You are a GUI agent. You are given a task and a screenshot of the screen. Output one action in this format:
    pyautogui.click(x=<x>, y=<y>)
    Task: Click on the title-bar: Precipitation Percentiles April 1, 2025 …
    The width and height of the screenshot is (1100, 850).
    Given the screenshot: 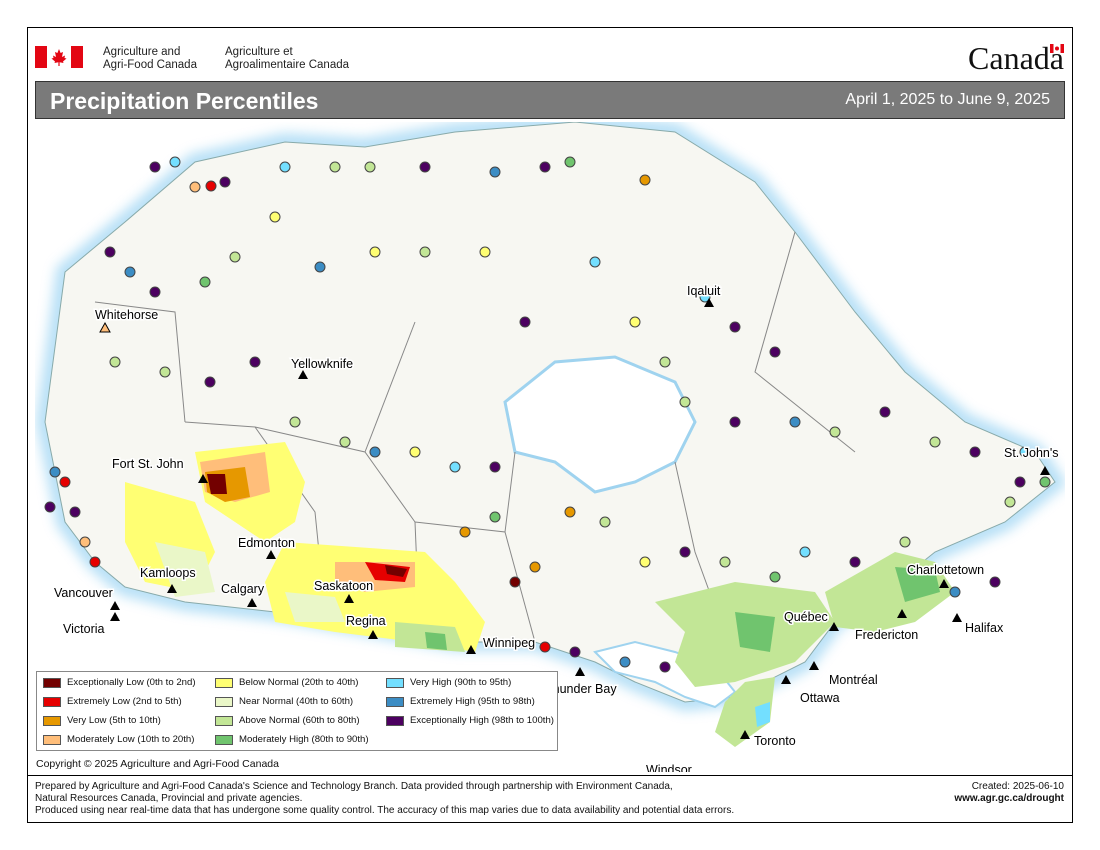 What is the action you would take?
    pyautogui.click(x=550, y=100)
    